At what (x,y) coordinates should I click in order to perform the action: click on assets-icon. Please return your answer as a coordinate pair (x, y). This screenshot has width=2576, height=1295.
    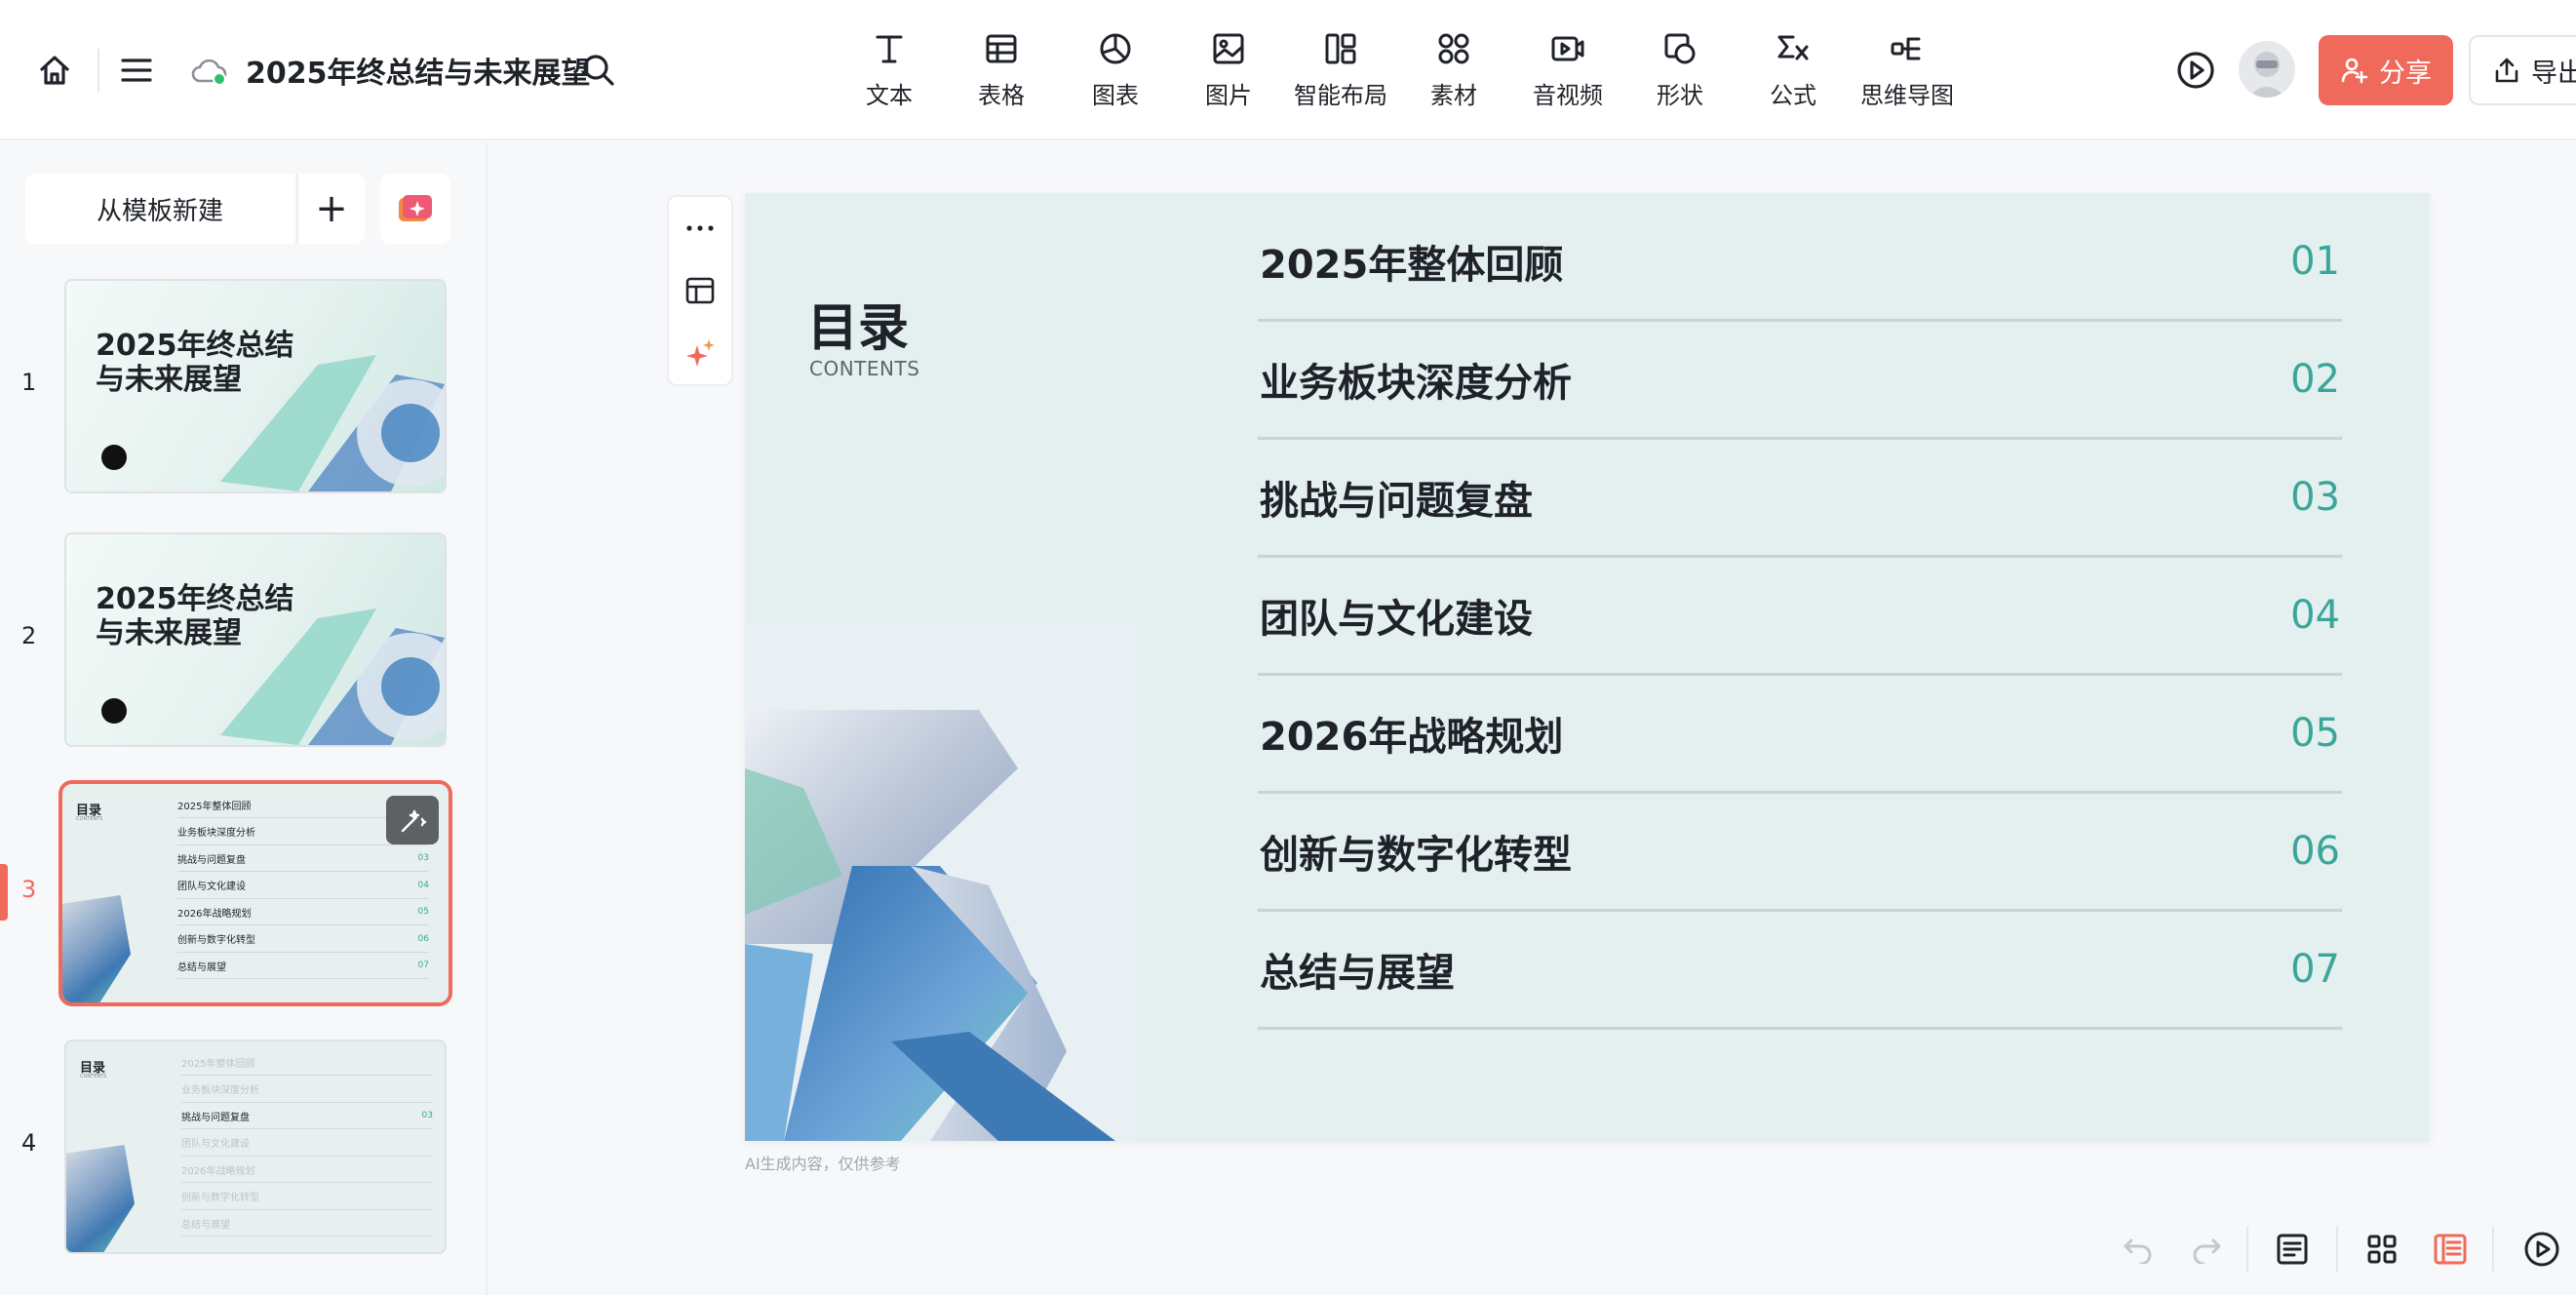
    Looking at the image, I should click on (1453, 48).